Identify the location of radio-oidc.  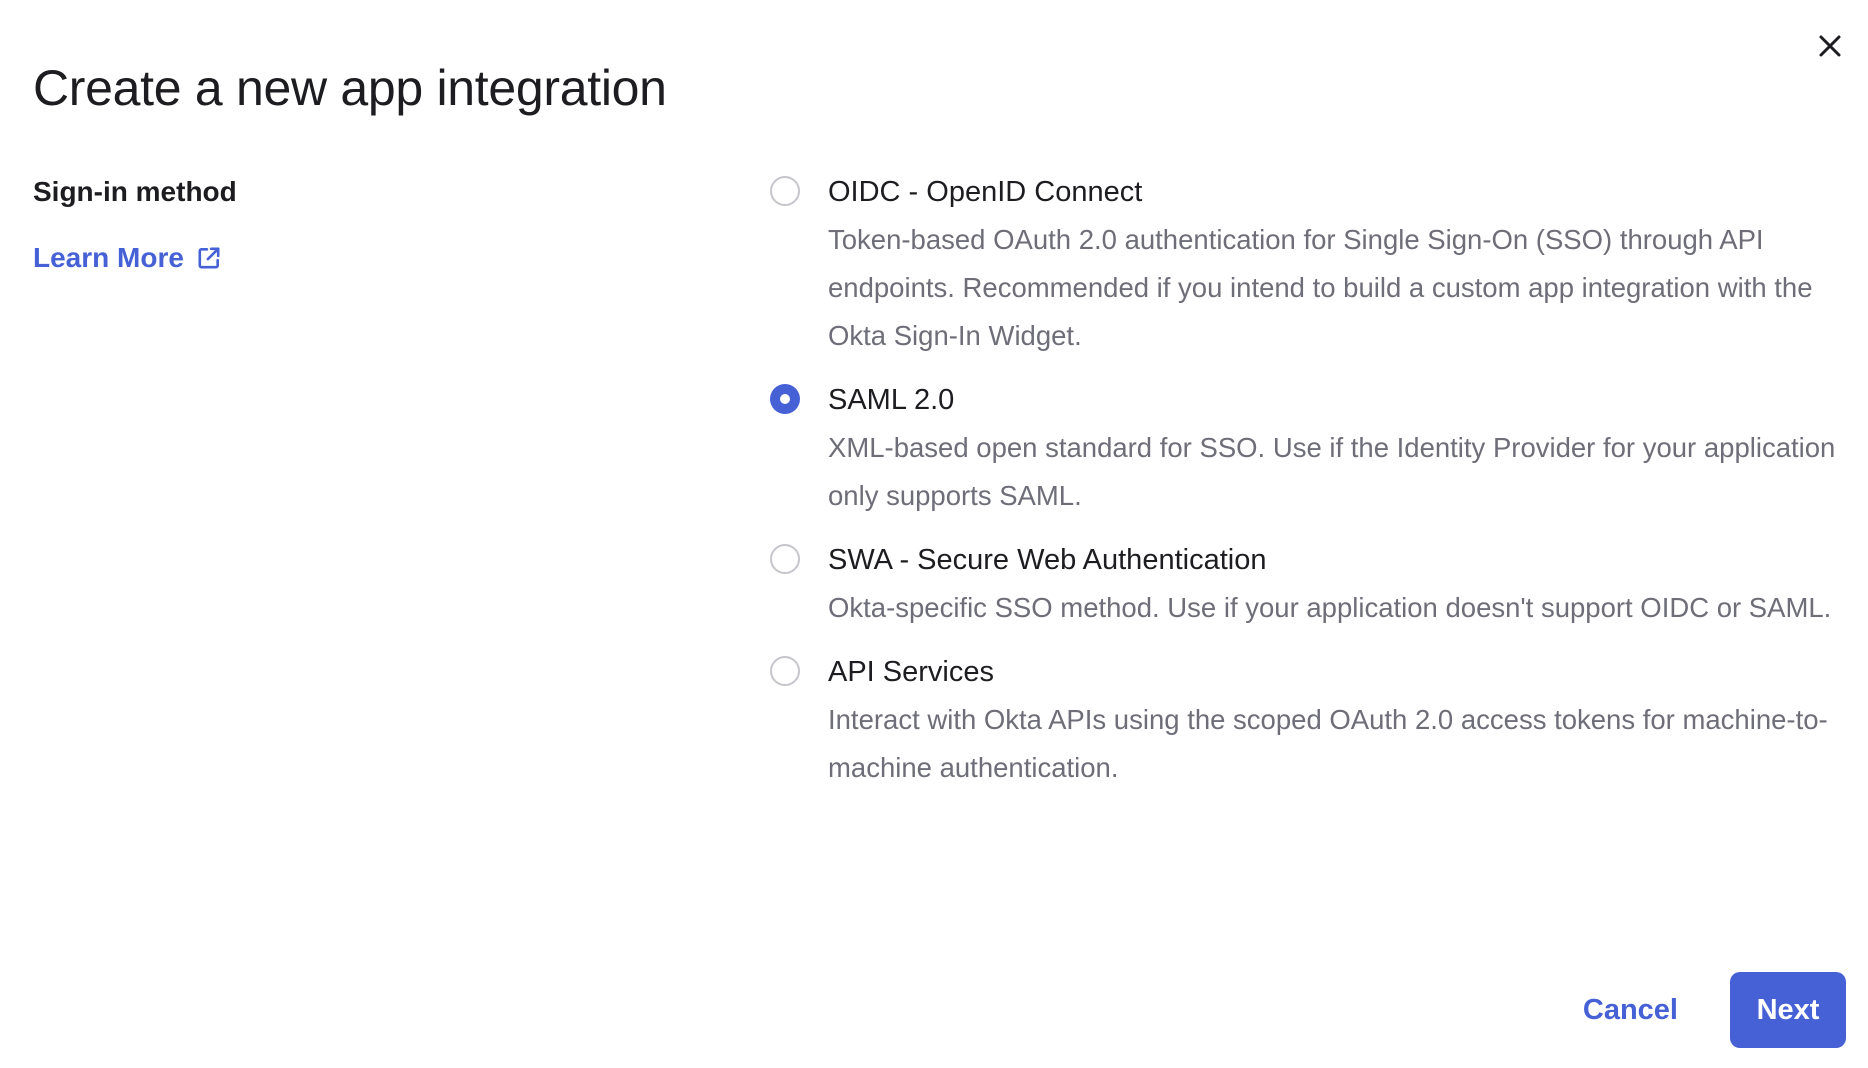
(785, 191).